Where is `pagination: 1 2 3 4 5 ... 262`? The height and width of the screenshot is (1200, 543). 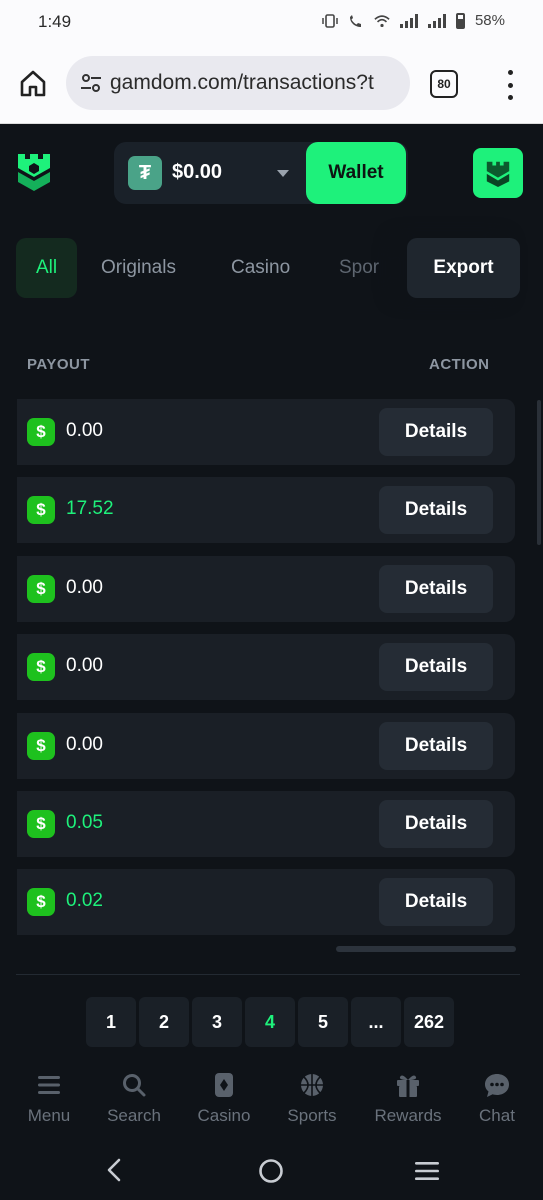
pagination: 1 2 3 4 5 ... 262 is located at coordinates (270, 1022).